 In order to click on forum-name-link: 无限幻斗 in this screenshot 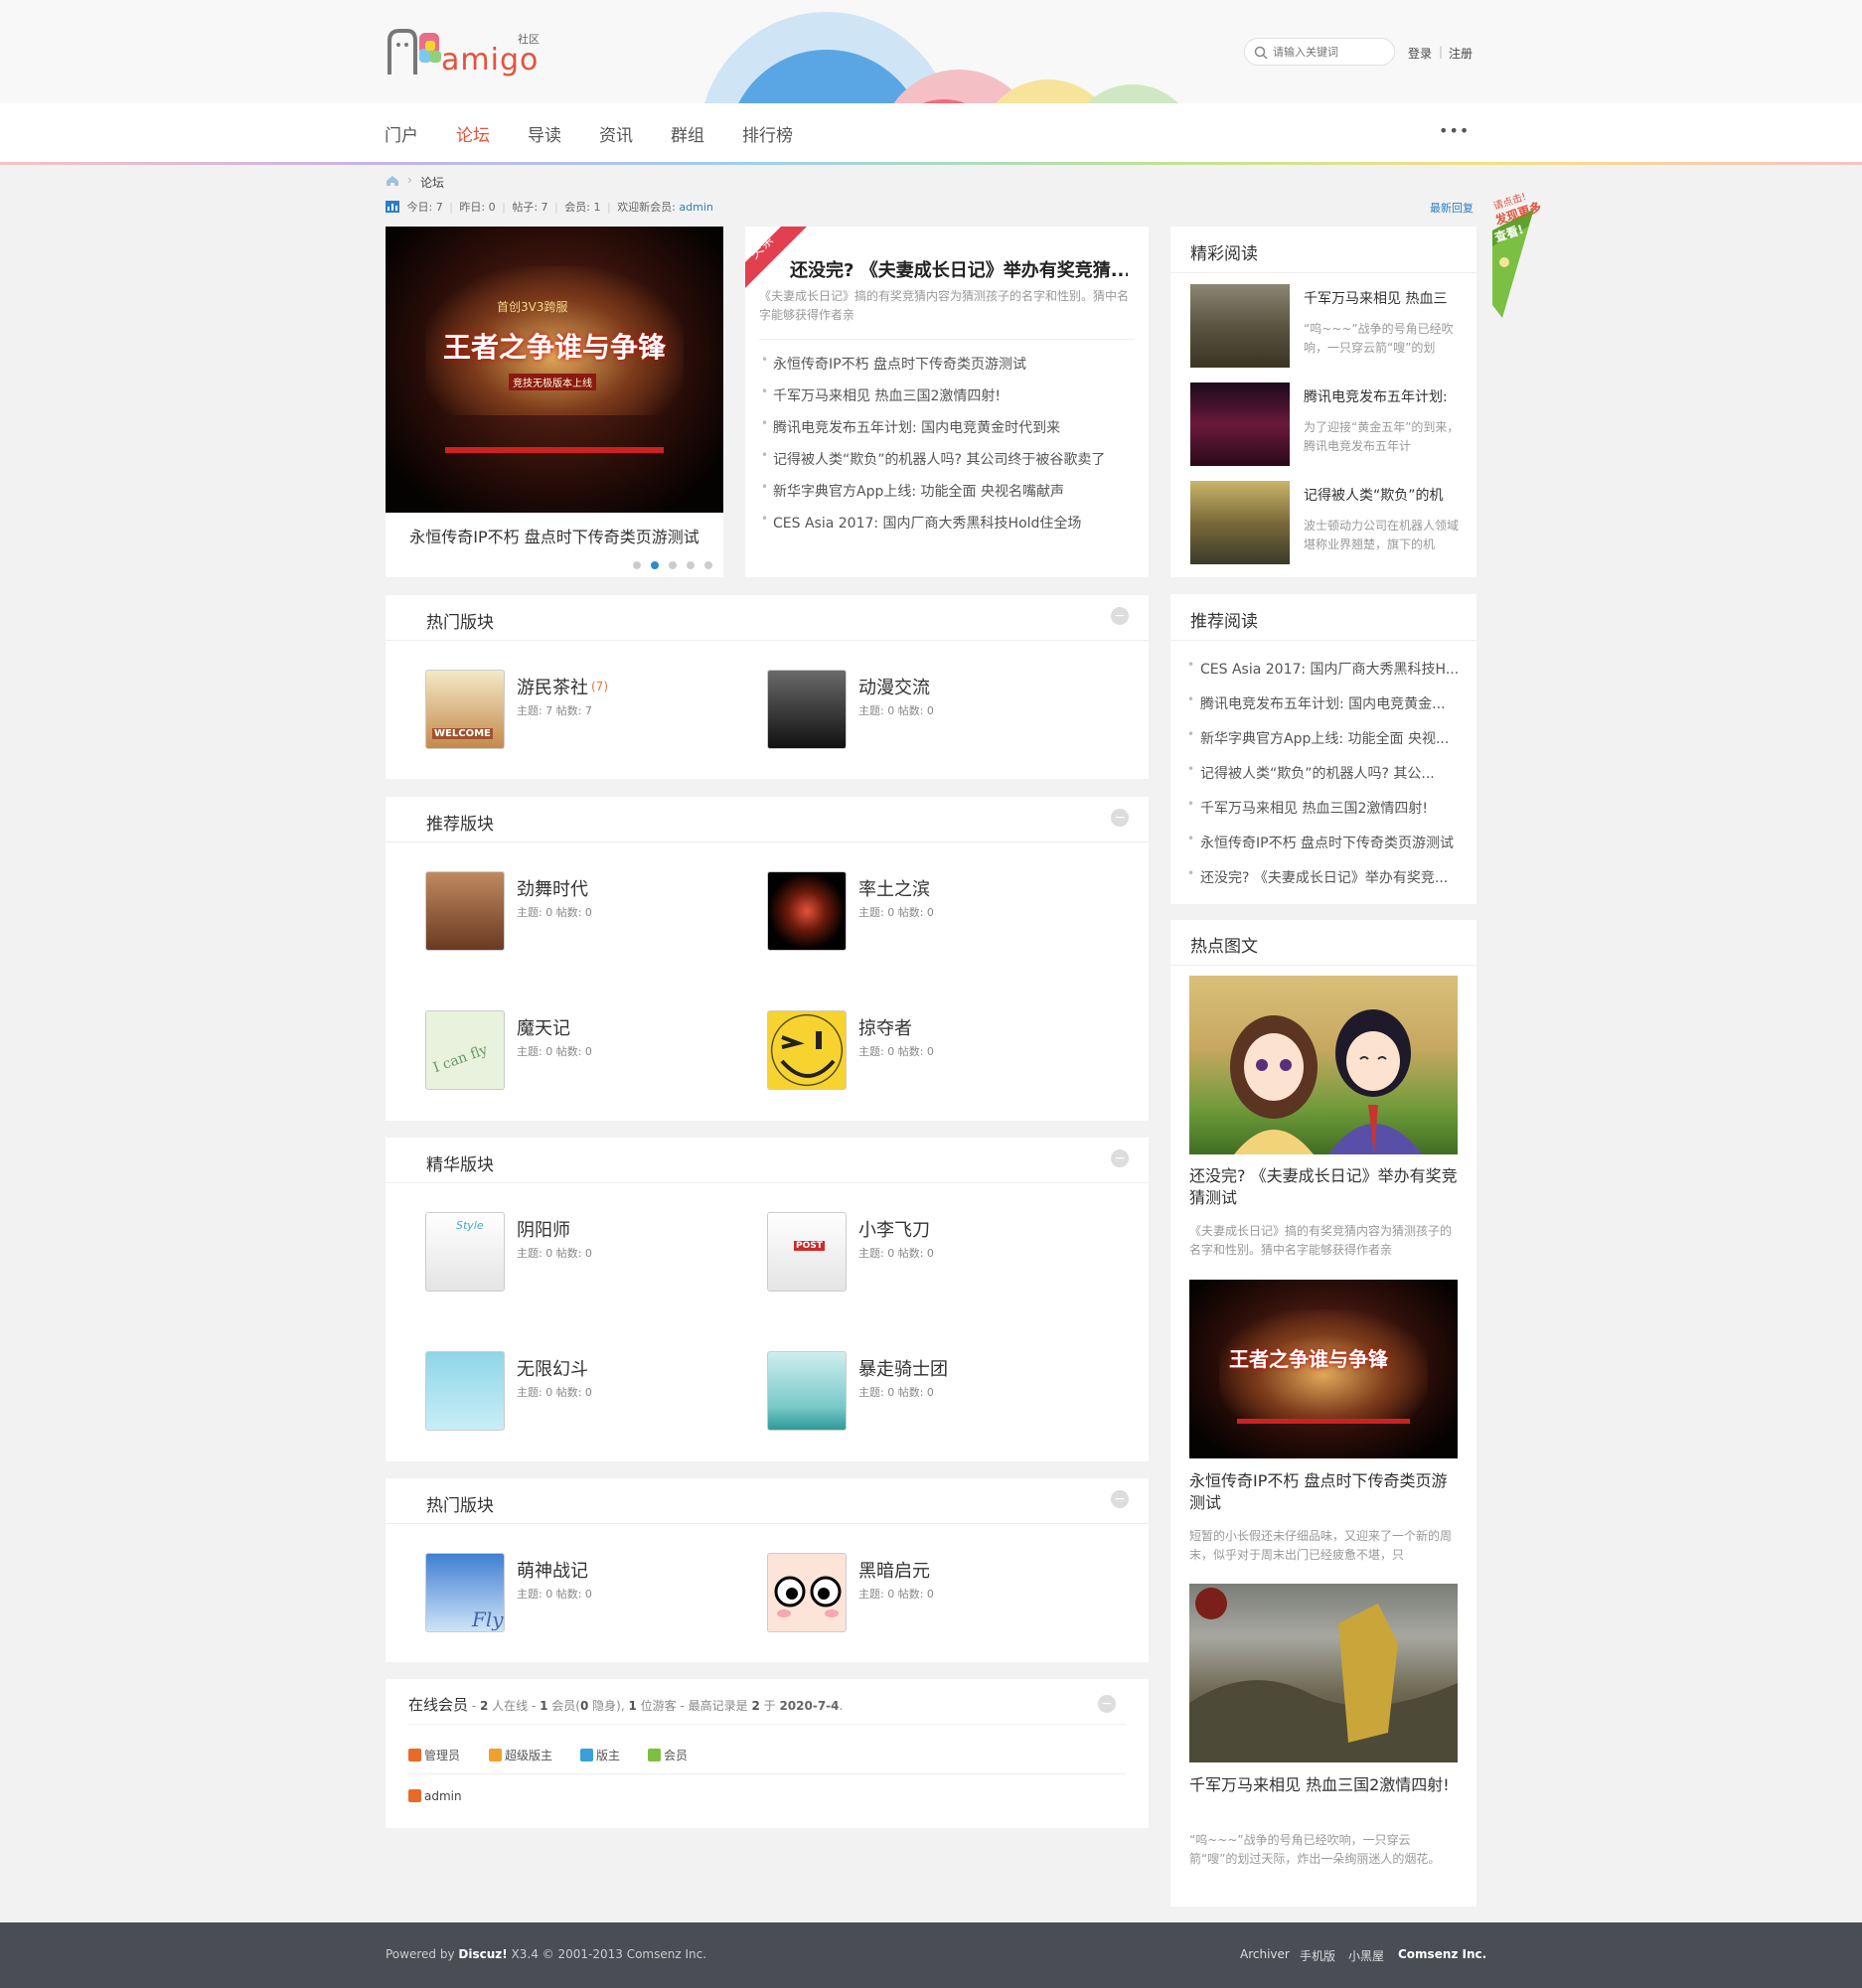, I will do `click(552, 1368)`.